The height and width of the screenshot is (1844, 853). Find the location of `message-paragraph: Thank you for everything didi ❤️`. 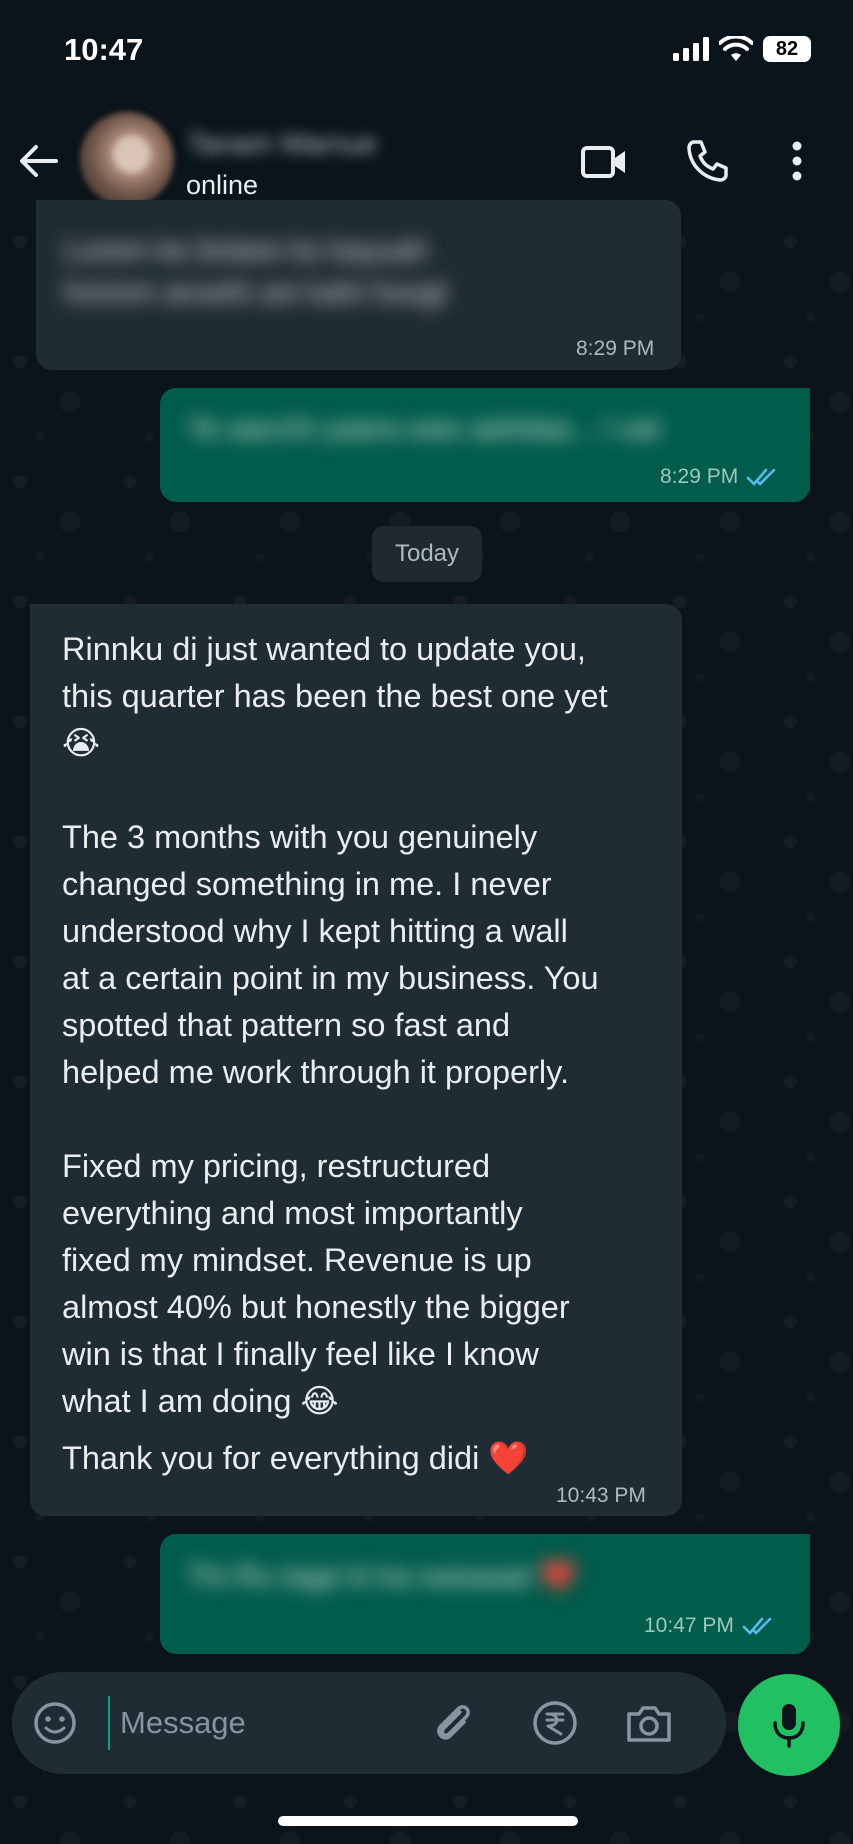

message-paragraph: Thank you for everything didi ❤️ is located at coordinates (295, 1458).